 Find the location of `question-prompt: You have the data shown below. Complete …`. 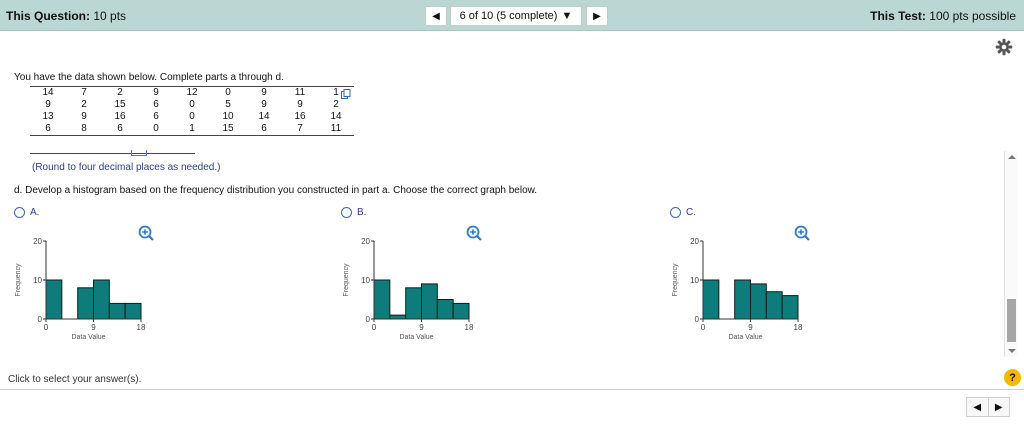

question-prompt: You have the data shown below. Complete … is located at coordinates (149, 77).